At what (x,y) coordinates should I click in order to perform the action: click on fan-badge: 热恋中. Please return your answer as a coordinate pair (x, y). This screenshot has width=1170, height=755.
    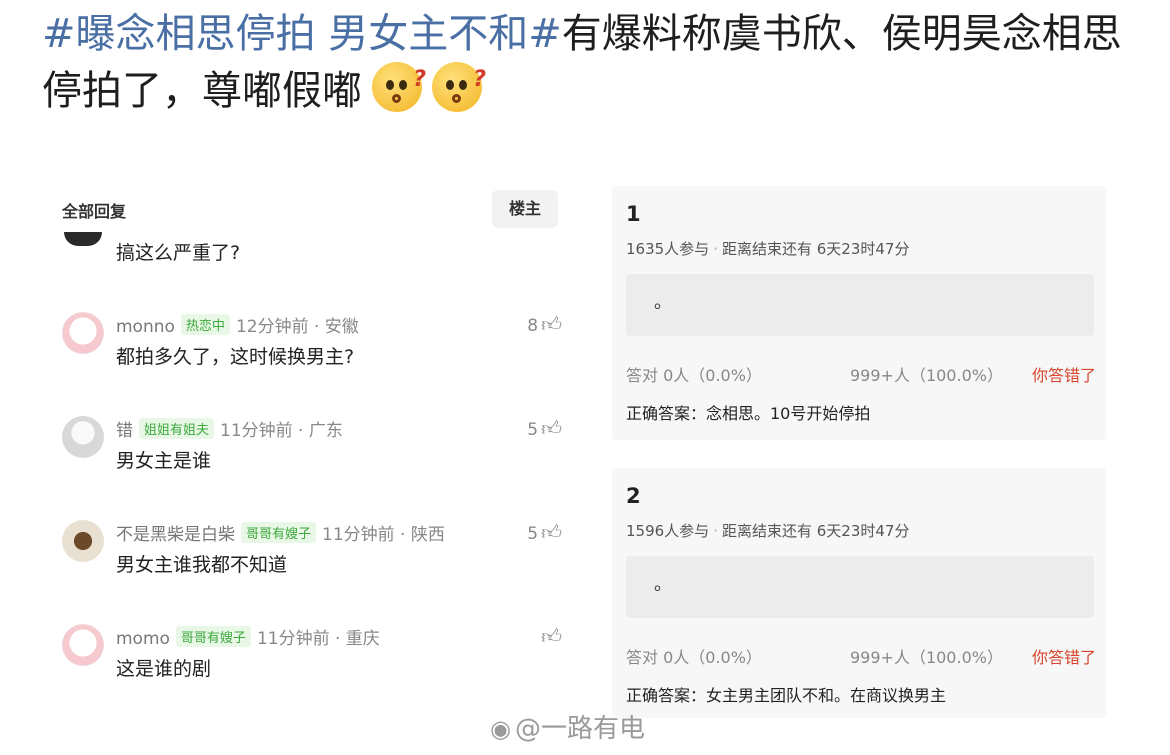
    Looking at the image, I should click on (205, 324).